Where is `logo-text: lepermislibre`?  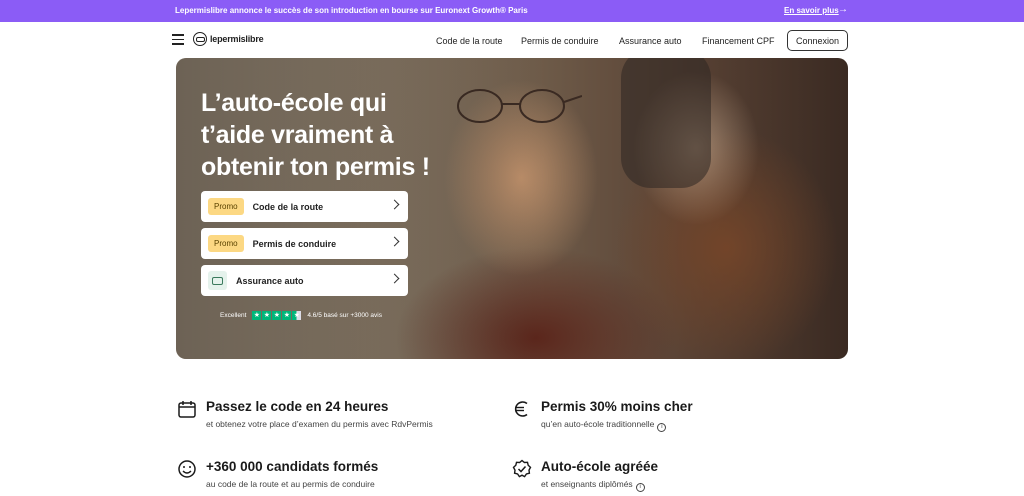 logo-text: lepermislibre is located at coordinates (237, 39).